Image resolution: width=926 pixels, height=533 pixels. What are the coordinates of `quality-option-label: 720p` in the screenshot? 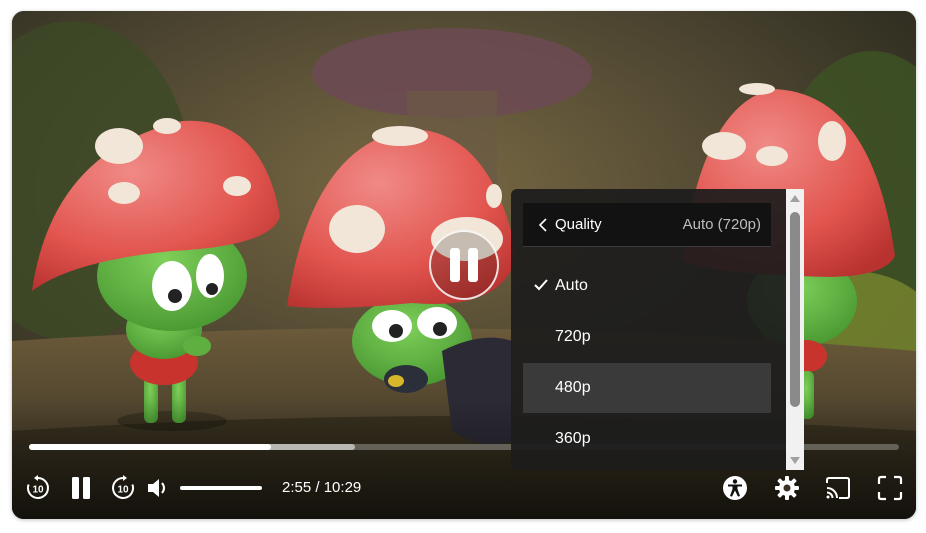 It's located at (573, 336).